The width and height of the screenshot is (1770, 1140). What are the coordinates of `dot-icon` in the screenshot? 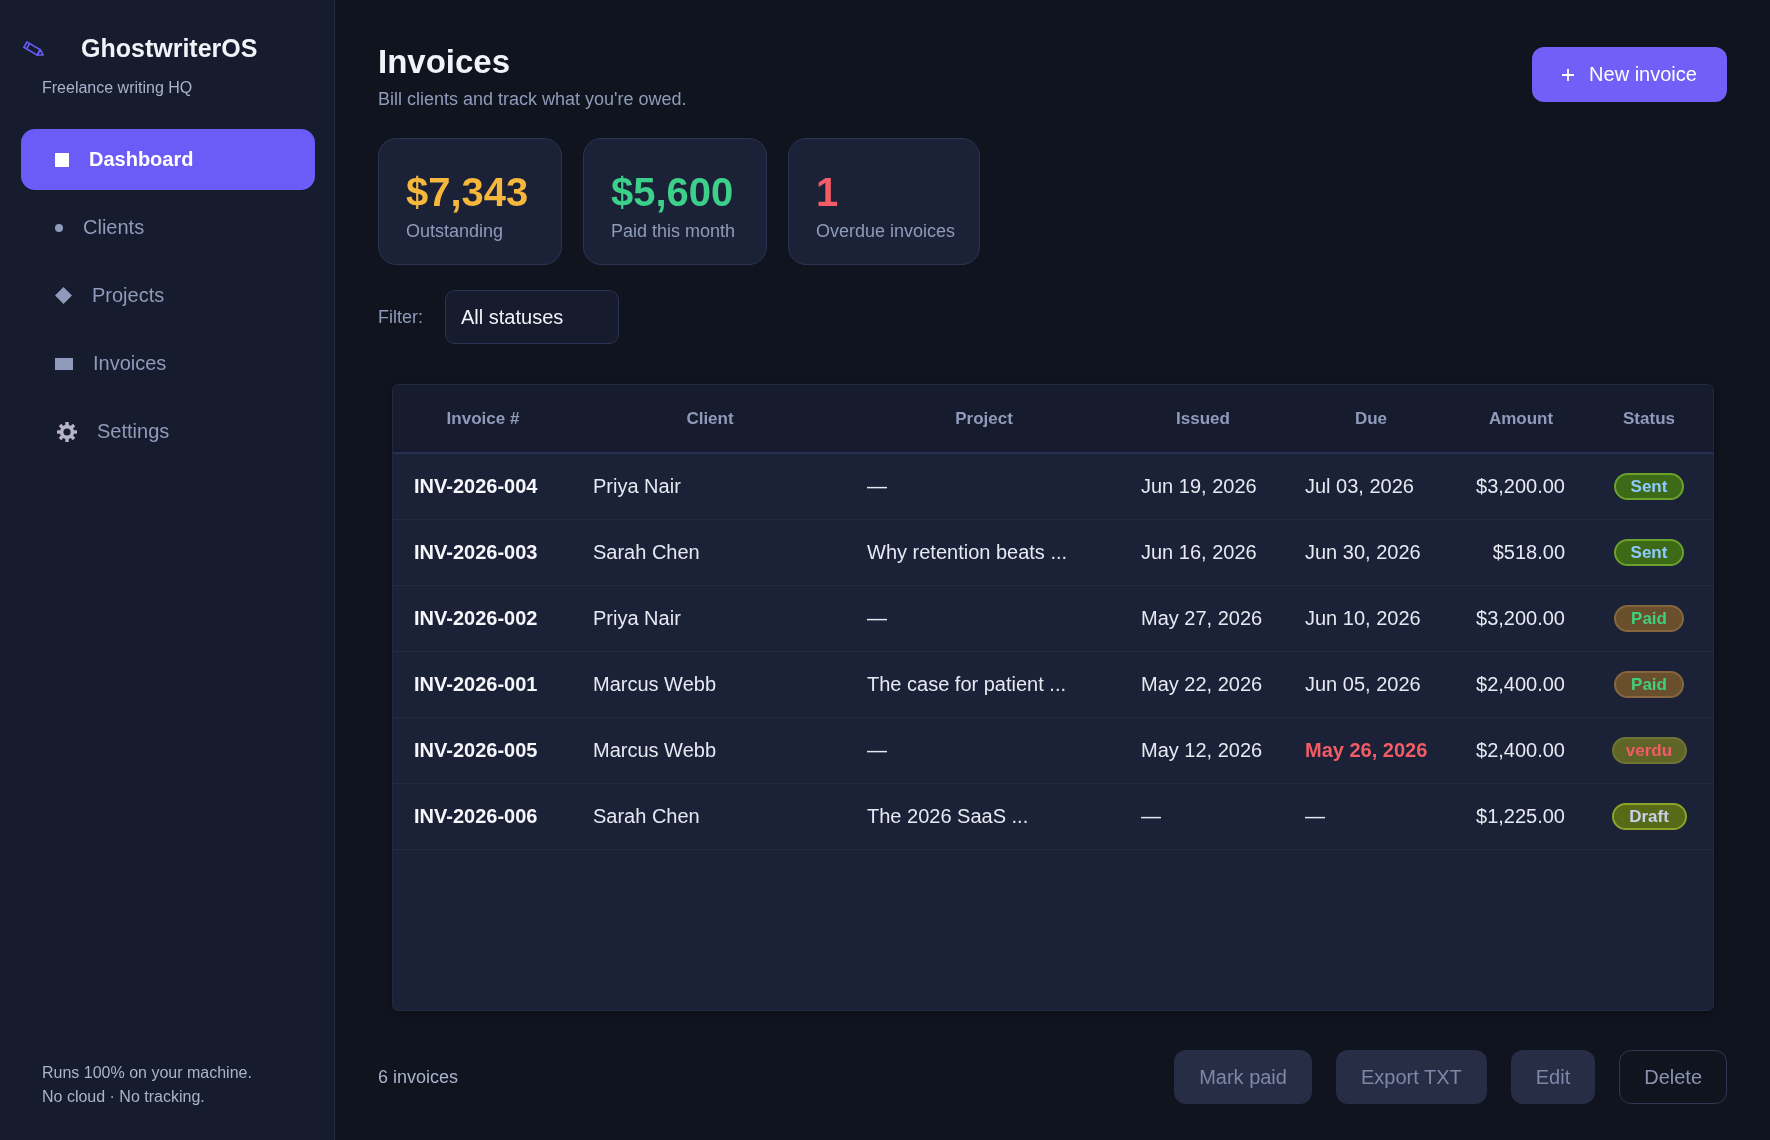 It's located at (59, 227).